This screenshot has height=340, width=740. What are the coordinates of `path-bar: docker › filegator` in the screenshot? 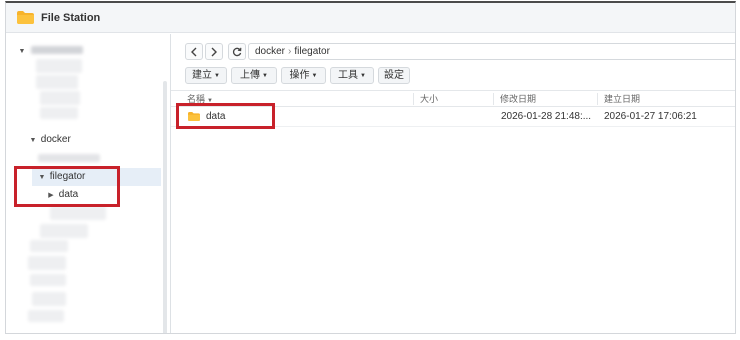 It's located at (491, 51).